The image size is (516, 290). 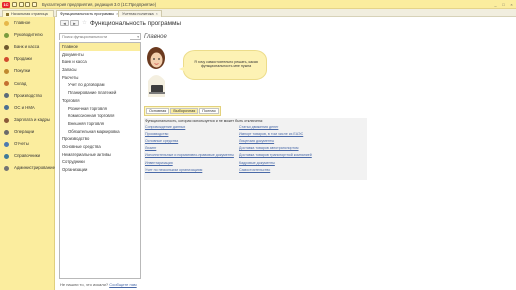 What do you see at coordinates (122, 284) in the screenshot?
I see `feedback-link: Сообщите нам` at bounding box center [122, 284].